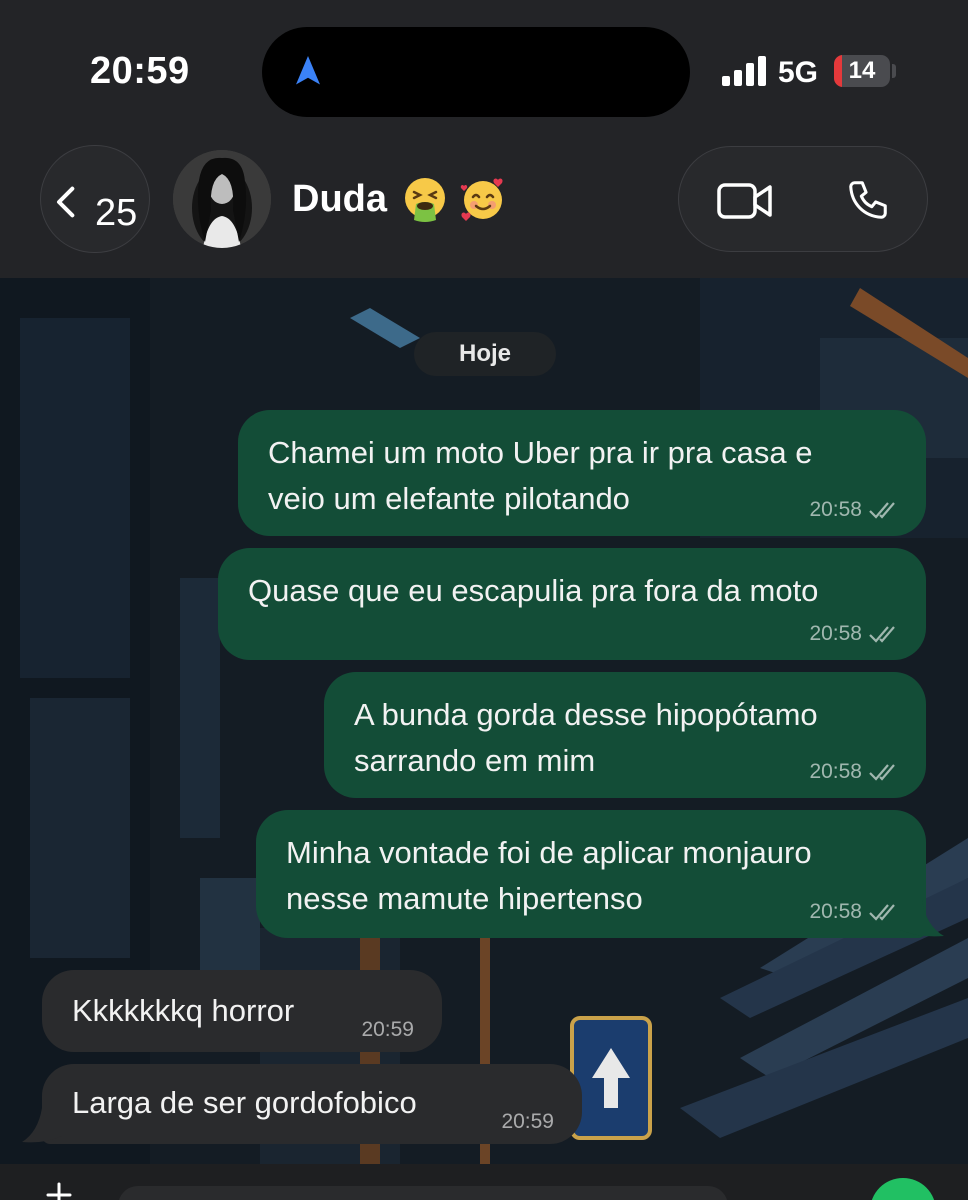  I want to click on contact-avatar, so click(222, 199).